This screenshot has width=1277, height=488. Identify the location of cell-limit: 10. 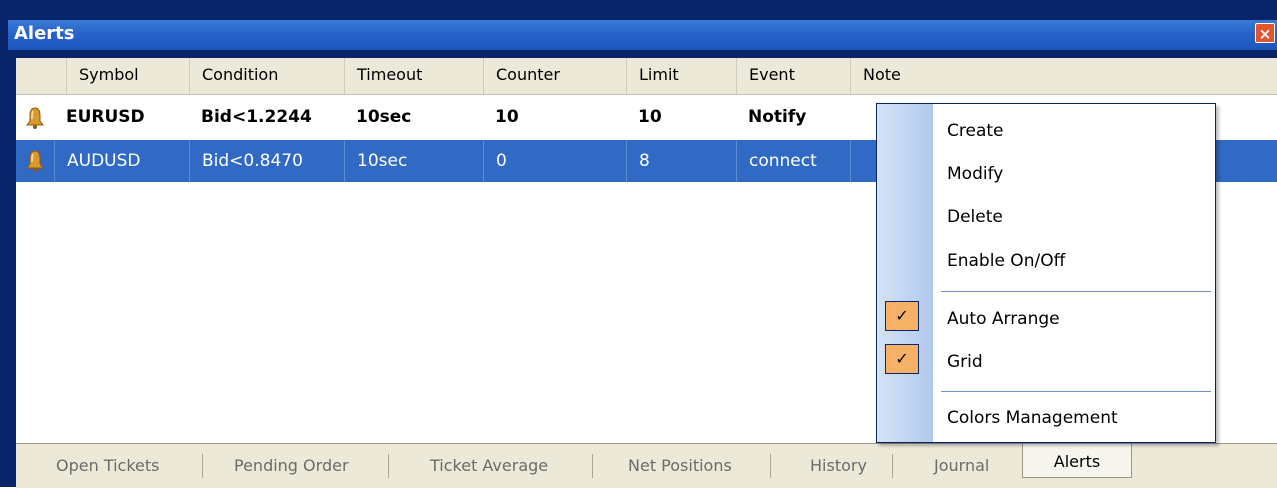
(650, 117).